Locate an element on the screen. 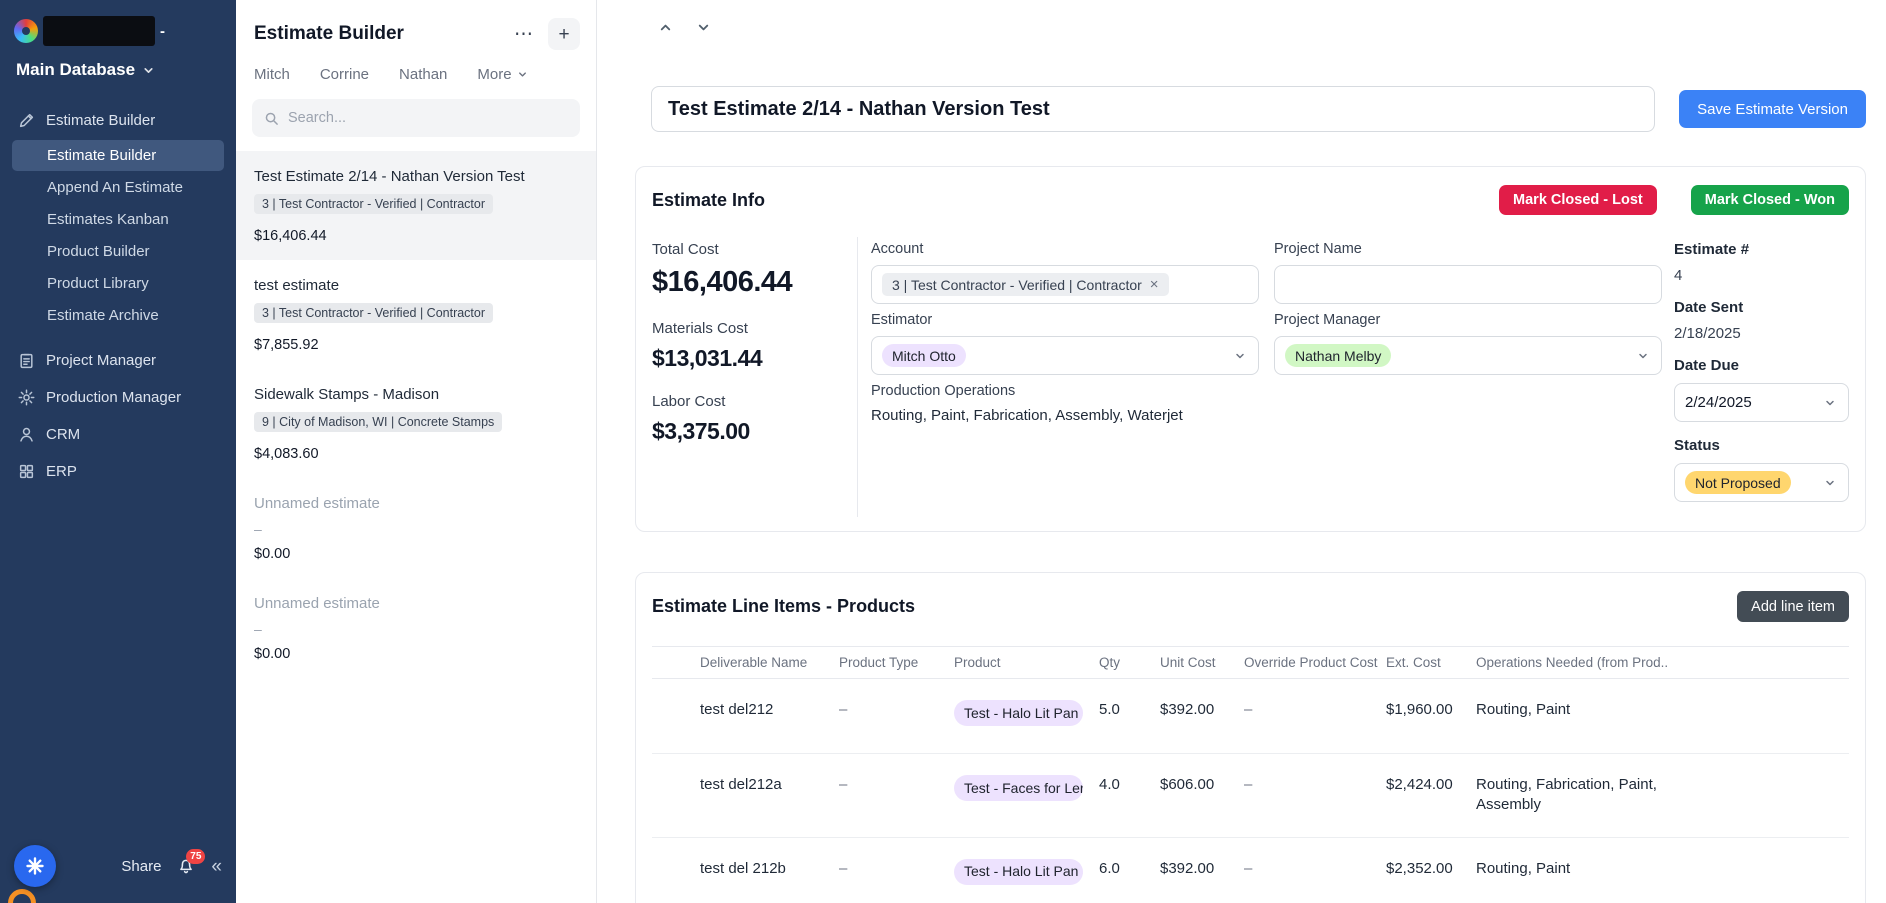  gear-icon is located at coordinates (26, 397).